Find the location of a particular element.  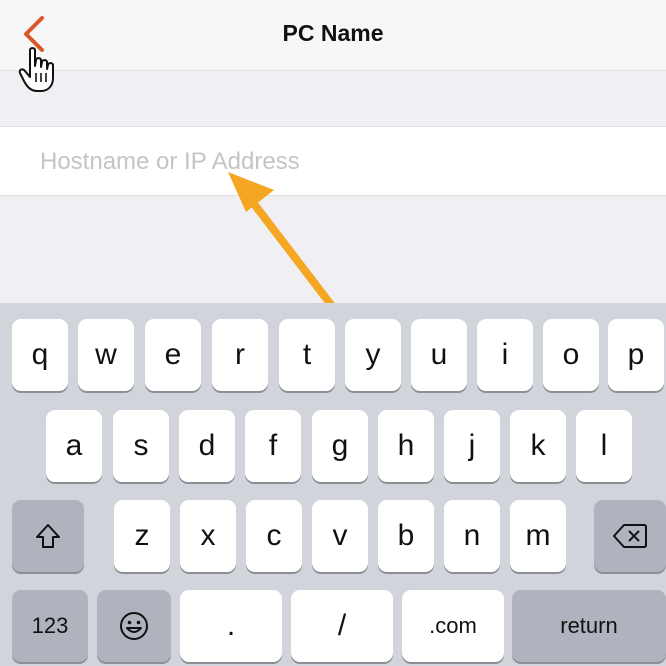

emoji-key is located at coordinates (134, 626).